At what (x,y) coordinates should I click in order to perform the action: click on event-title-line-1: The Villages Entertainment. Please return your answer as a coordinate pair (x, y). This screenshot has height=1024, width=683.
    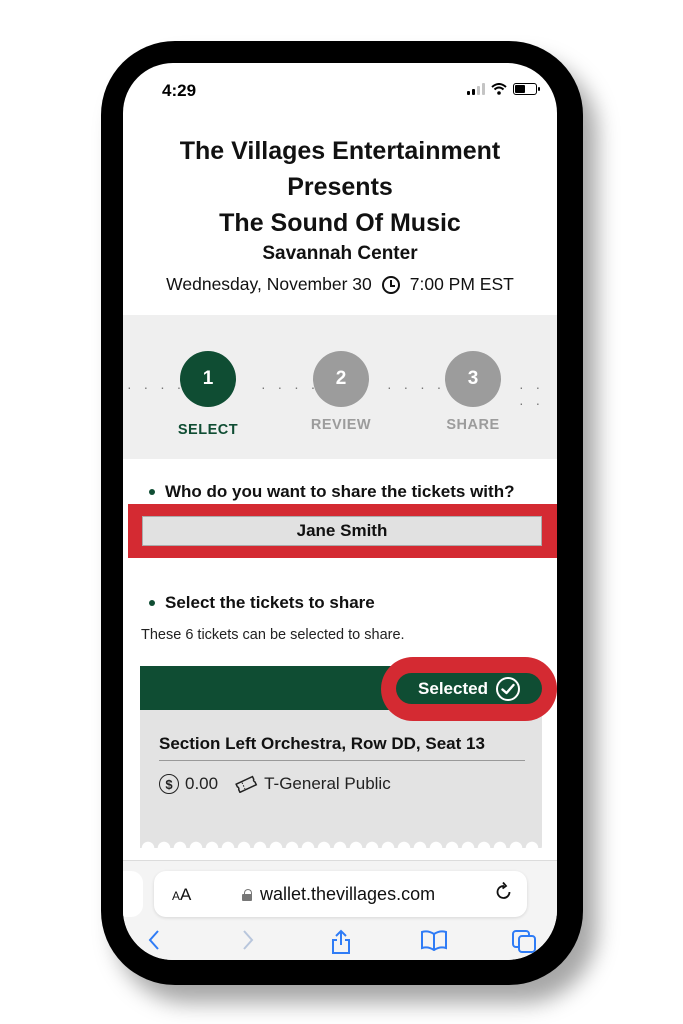
    Looking at the image, I should click on (340, 151).